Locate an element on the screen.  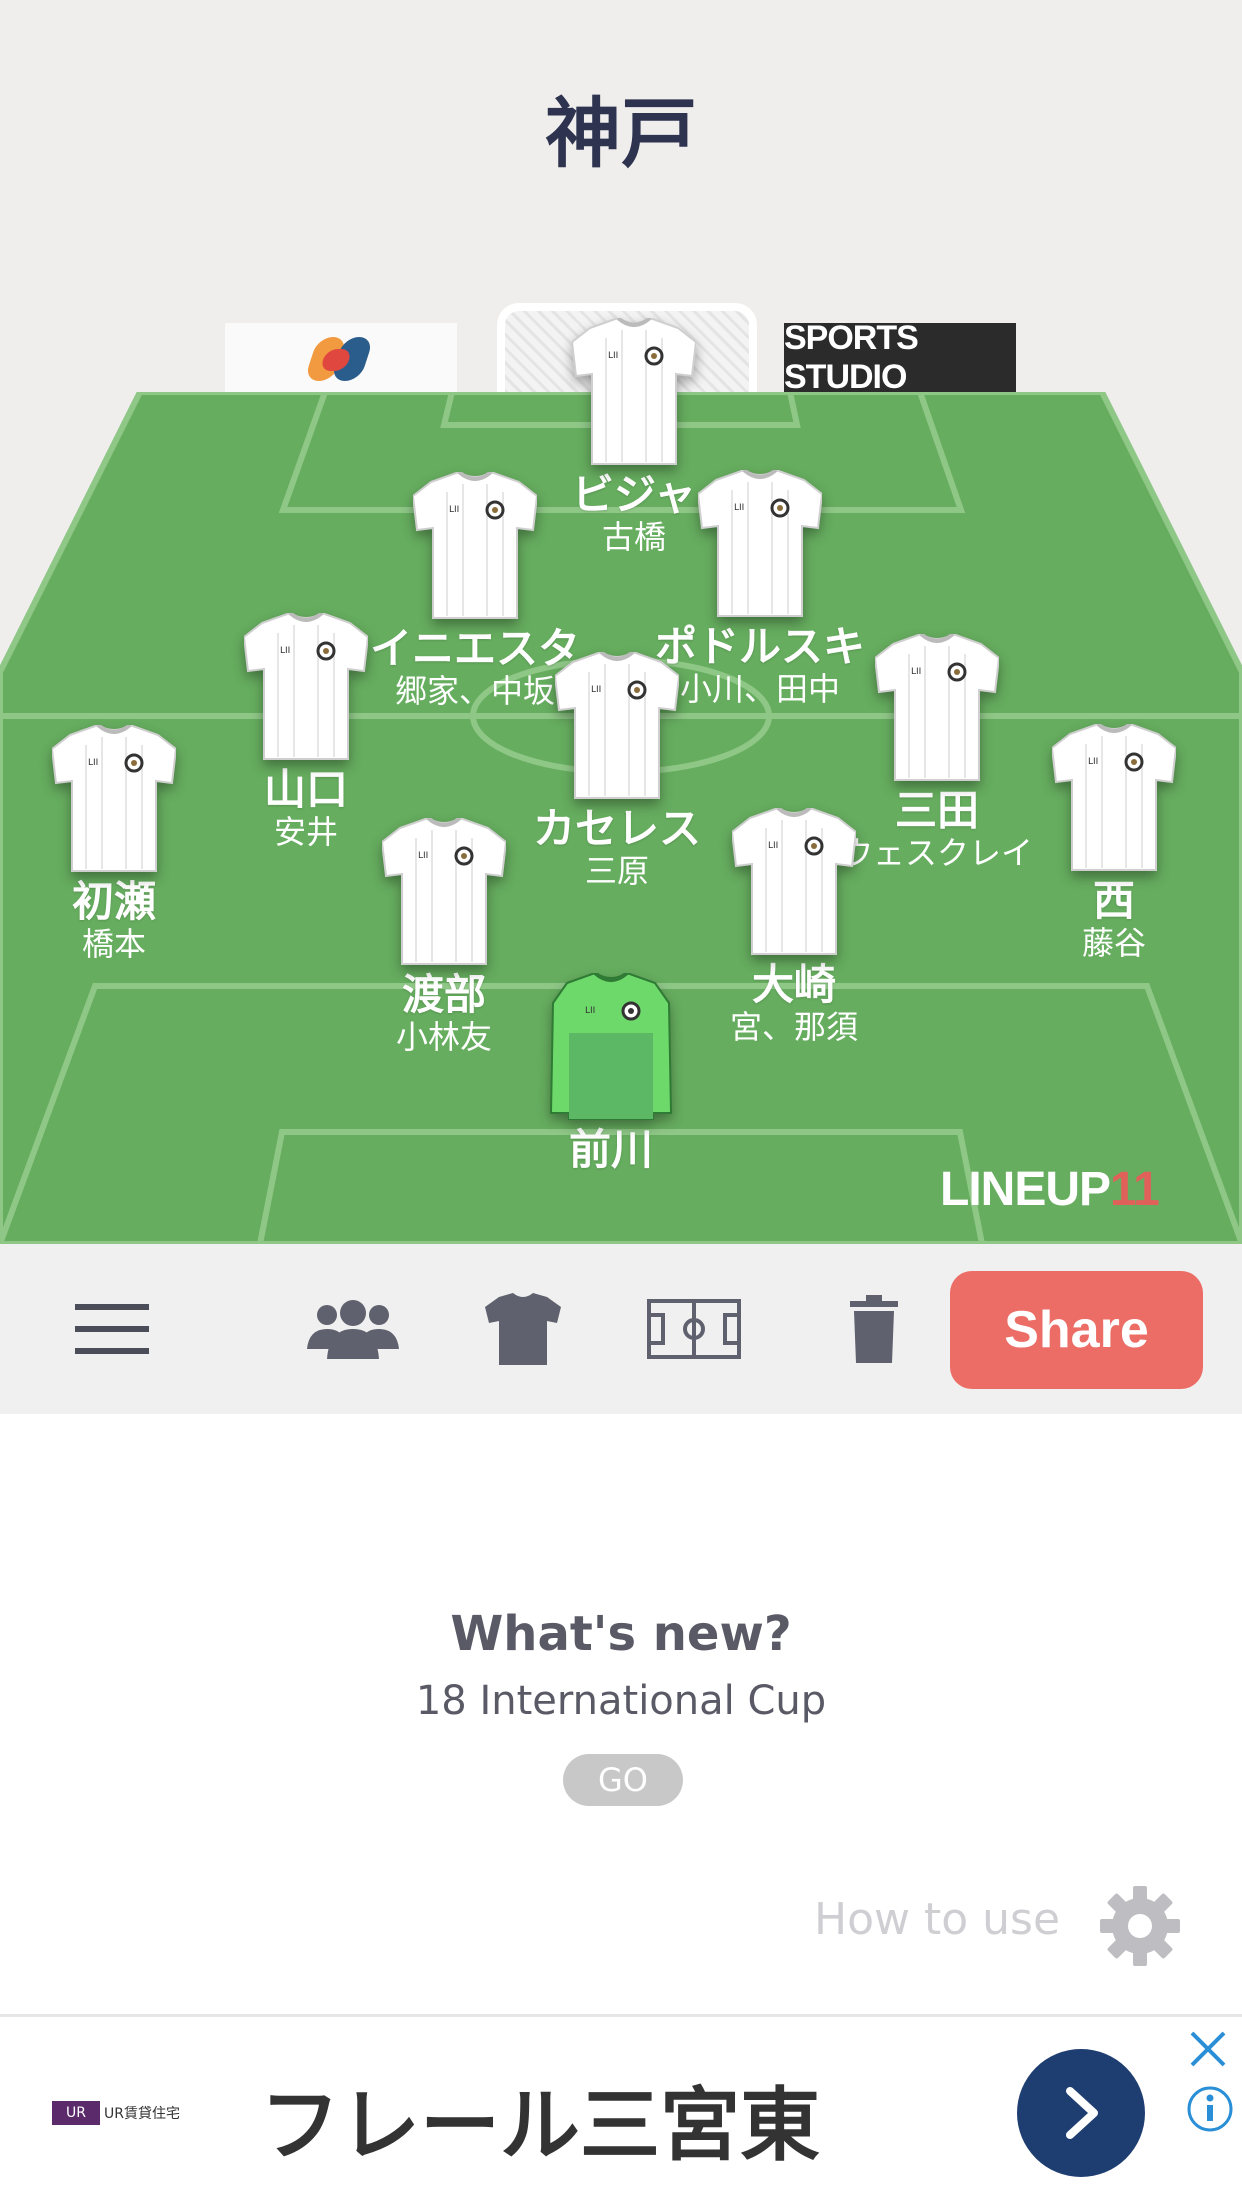
player-nishi: LII 西 藤谷 is located at coordinates (1113, 843).